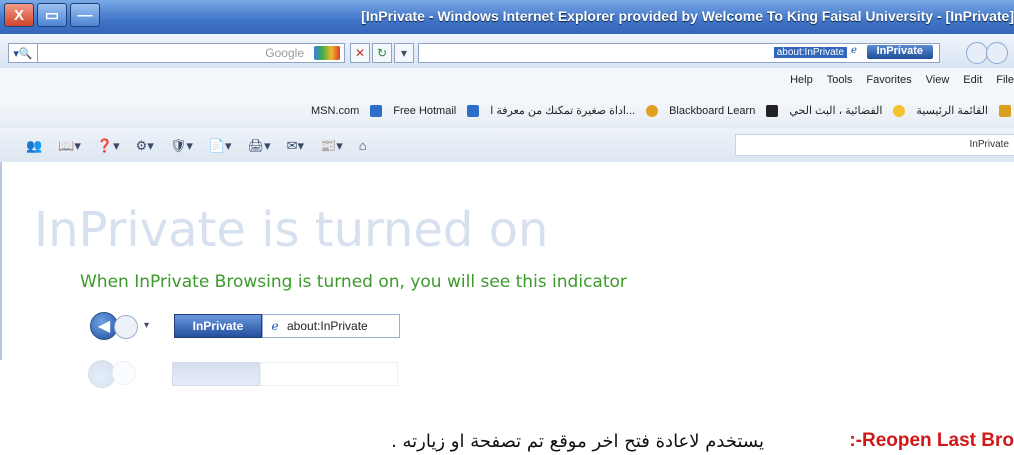  What do you see at coordinates (712, 111) in the screenshot?
I see `fav-blackboard: Blackboard Learn` at bounding box center [712, 111].